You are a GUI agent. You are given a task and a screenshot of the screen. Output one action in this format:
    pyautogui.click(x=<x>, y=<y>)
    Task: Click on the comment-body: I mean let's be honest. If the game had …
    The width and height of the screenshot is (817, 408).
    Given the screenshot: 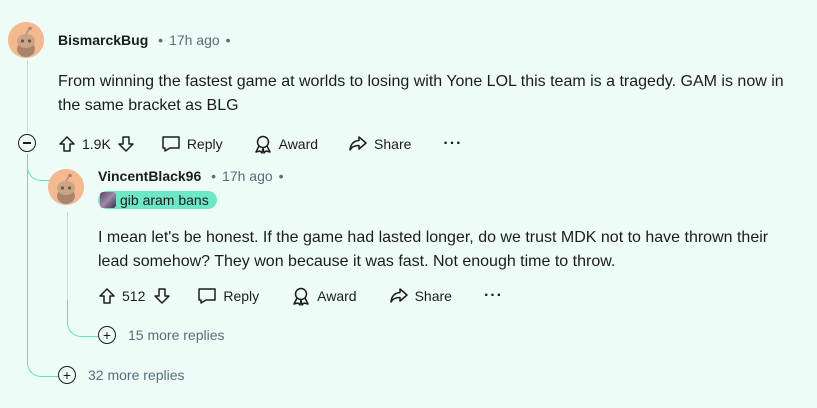 What is the action you would take?
    pyautogui.click(x=433, y=249)
    